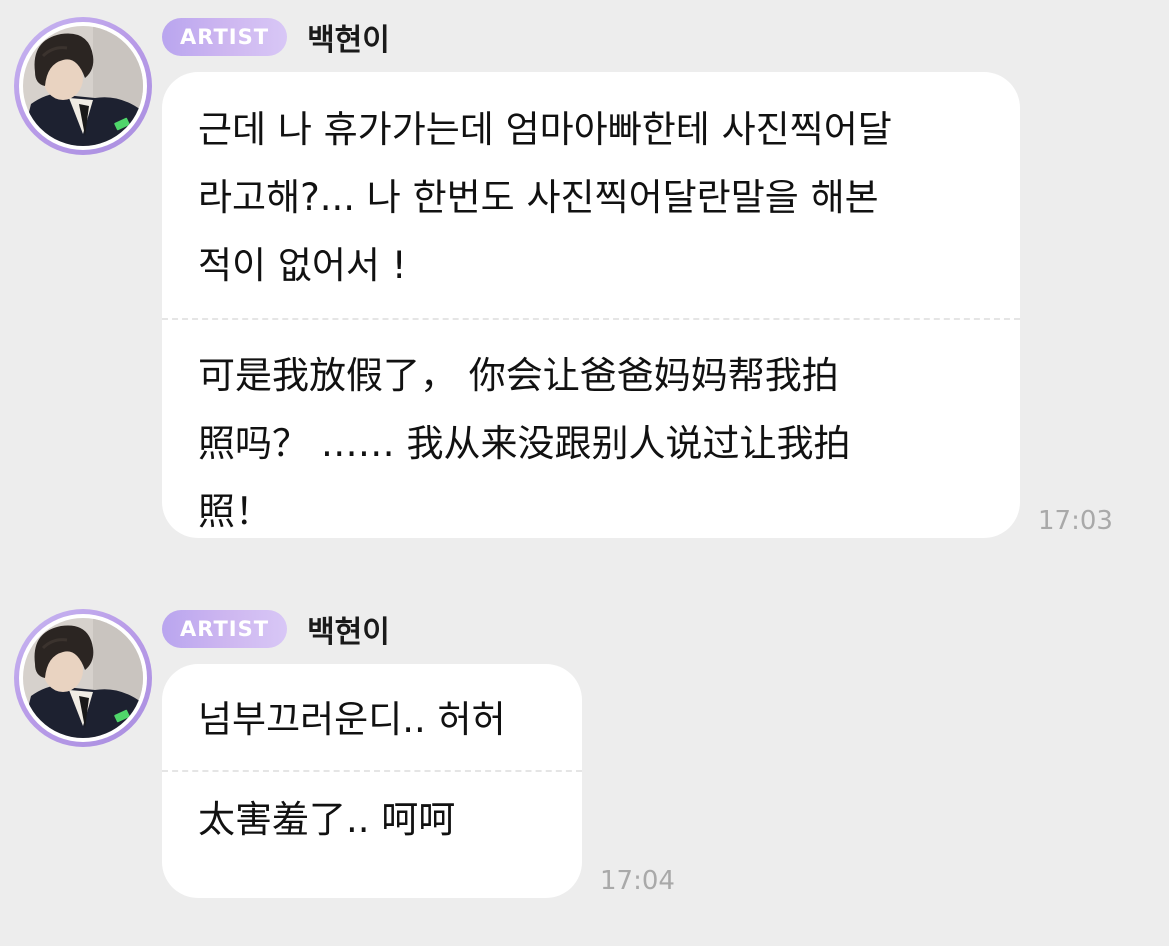 The height and width of the screenshot is (946, 1169). I want to click on message-timestamp: 17:03, so click(1075, 521).